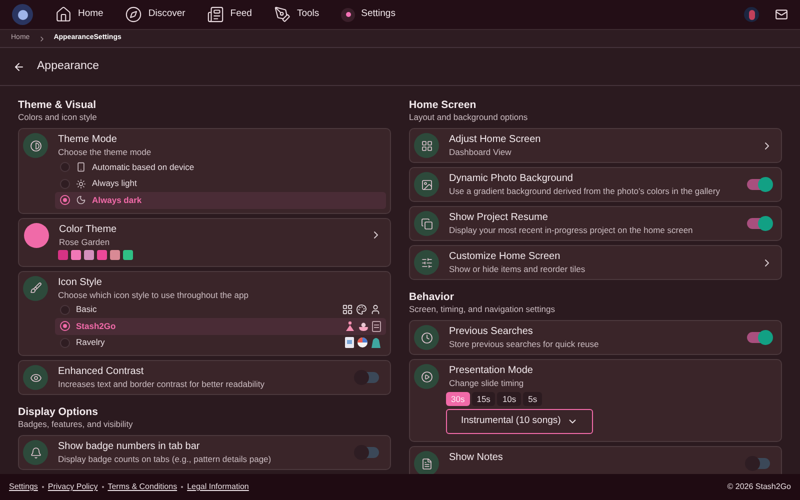 The height and width of the screenshot is (500, 800). I want to click on option-label: Always light, so click(115, 183).